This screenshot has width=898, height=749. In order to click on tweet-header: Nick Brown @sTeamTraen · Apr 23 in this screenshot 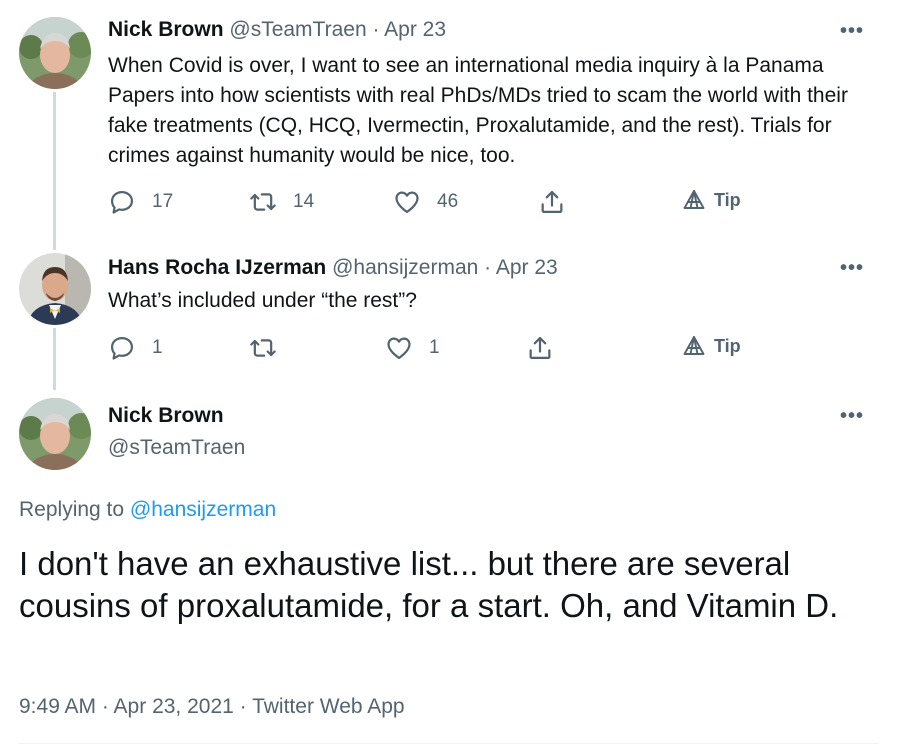, I will do `click(277, 30)`.